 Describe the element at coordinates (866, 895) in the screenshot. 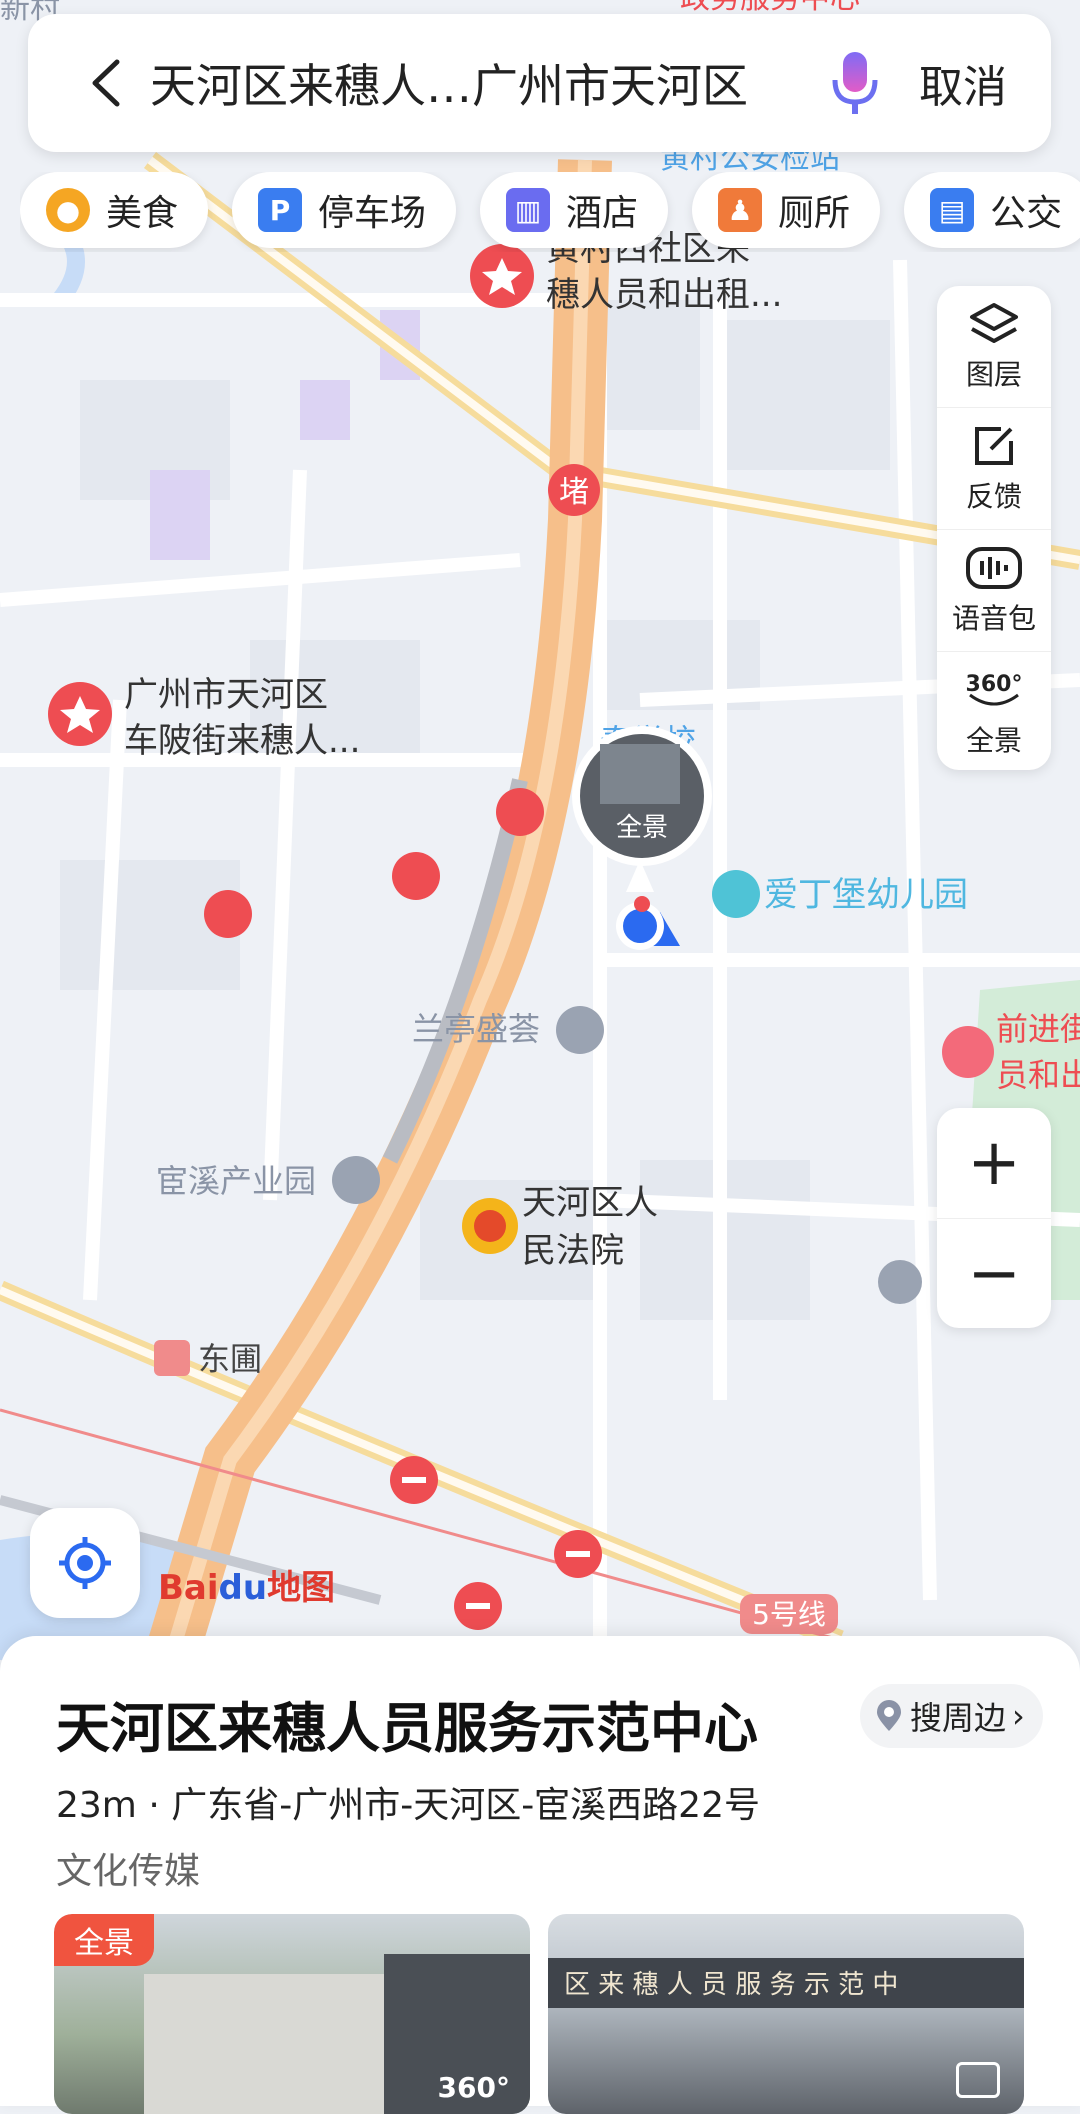

I see `poi-label: 爱丁堡幼儿园` at that location.